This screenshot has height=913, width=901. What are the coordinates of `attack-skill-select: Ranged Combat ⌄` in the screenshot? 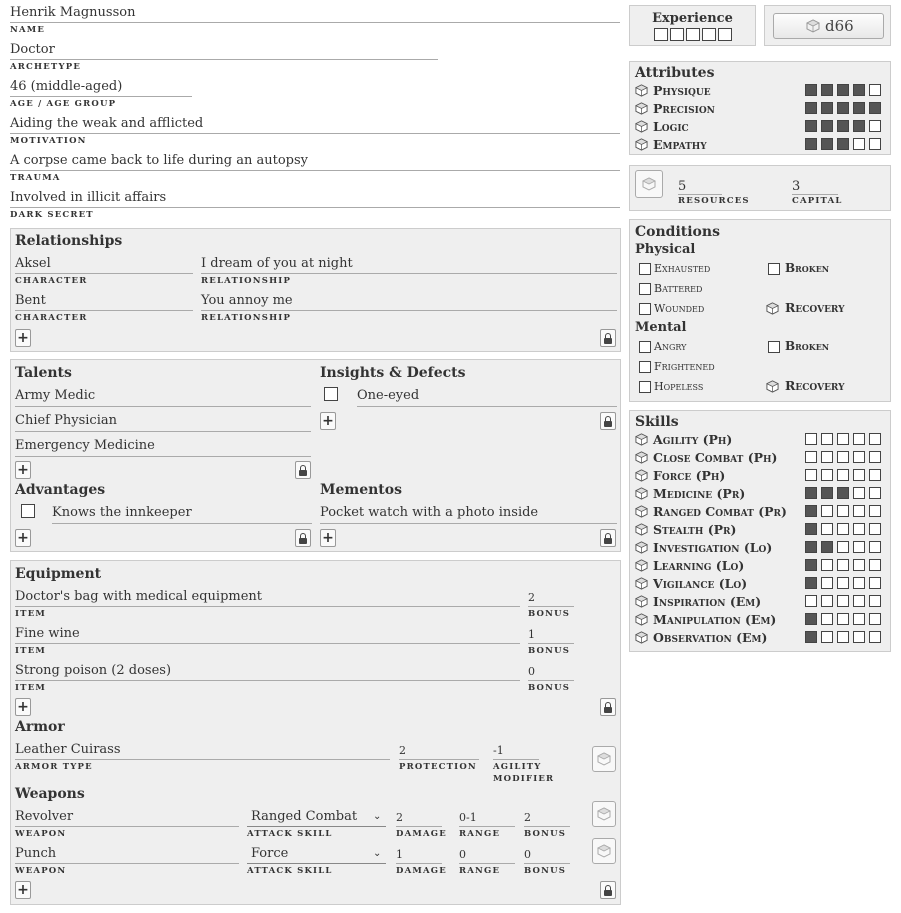 It's located at (316, 817).